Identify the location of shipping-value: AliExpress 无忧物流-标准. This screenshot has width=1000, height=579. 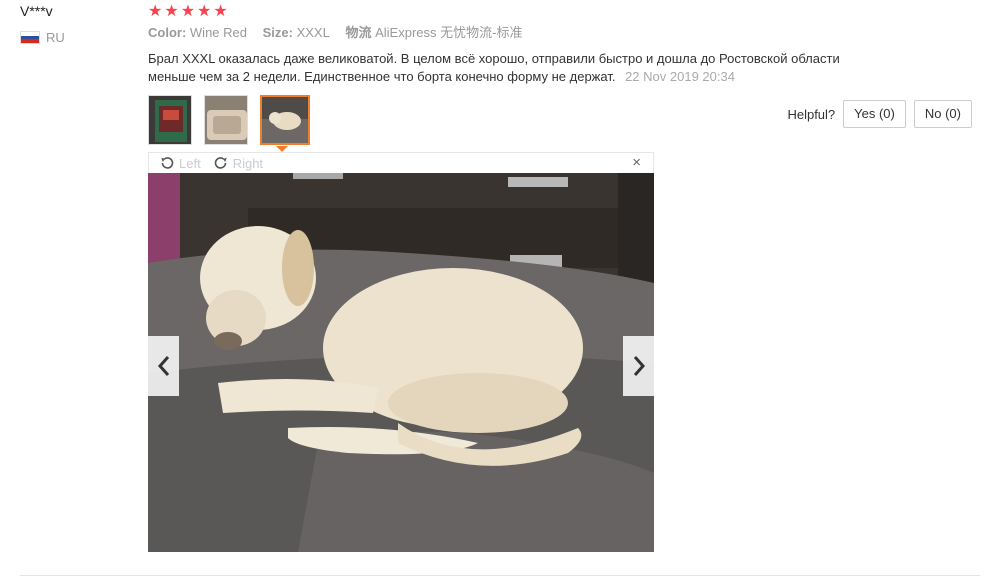
(449, 32).